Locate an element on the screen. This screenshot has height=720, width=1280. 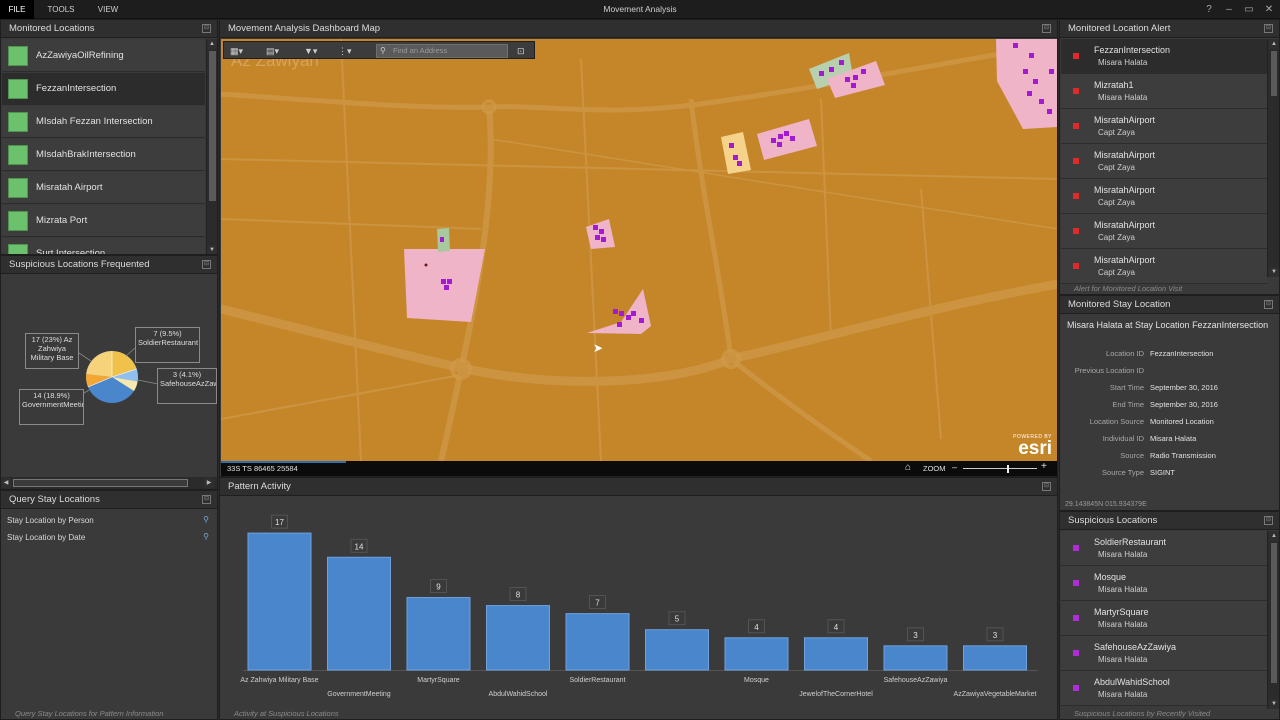
monitored-location-label: MIsdahBrakIntersection is located at coordinates (86, 154).